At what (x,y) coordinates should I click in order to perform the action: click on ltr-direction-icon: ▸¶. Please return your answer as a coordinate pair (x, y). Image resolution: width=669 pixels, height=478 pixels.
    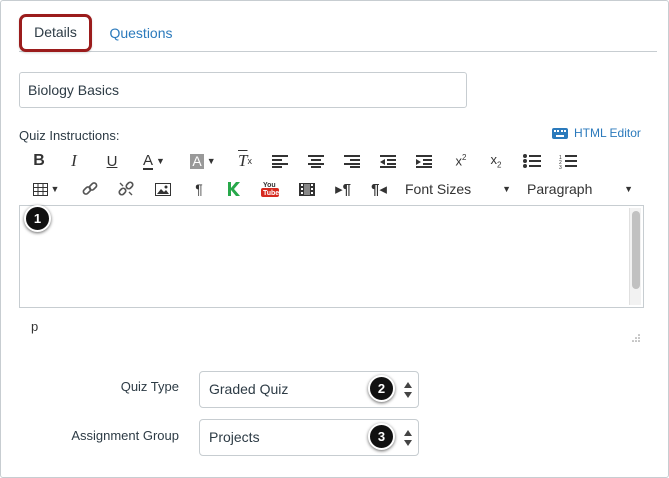
    Looking at the image, I should click on (343, 189).